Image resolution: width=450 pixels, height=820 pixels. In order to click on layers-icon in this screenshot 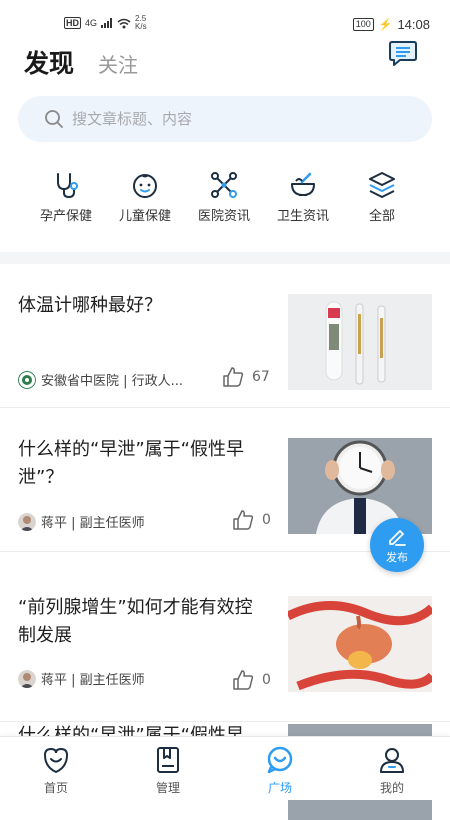, I will do `click(382, 185)`.